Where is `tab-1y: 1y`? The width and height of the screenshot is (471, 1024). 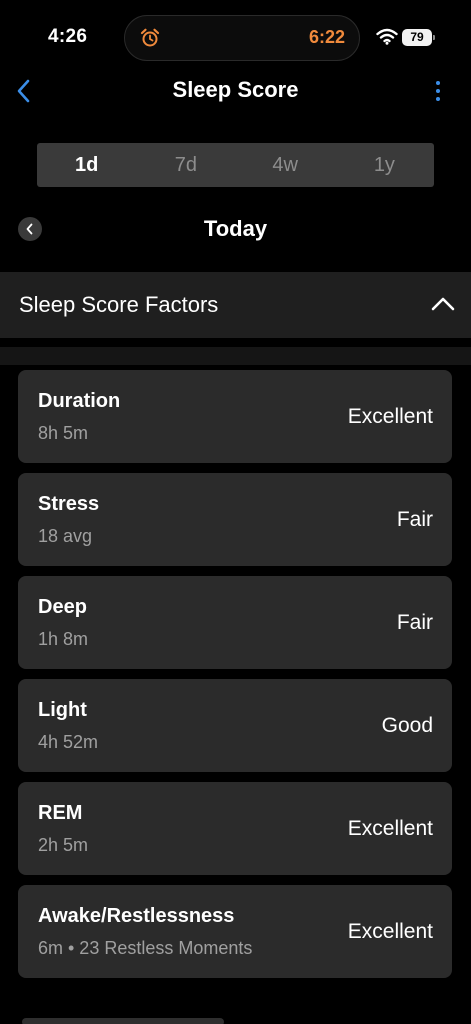
tab-1y: 1y is located at coordinates (384, 165).